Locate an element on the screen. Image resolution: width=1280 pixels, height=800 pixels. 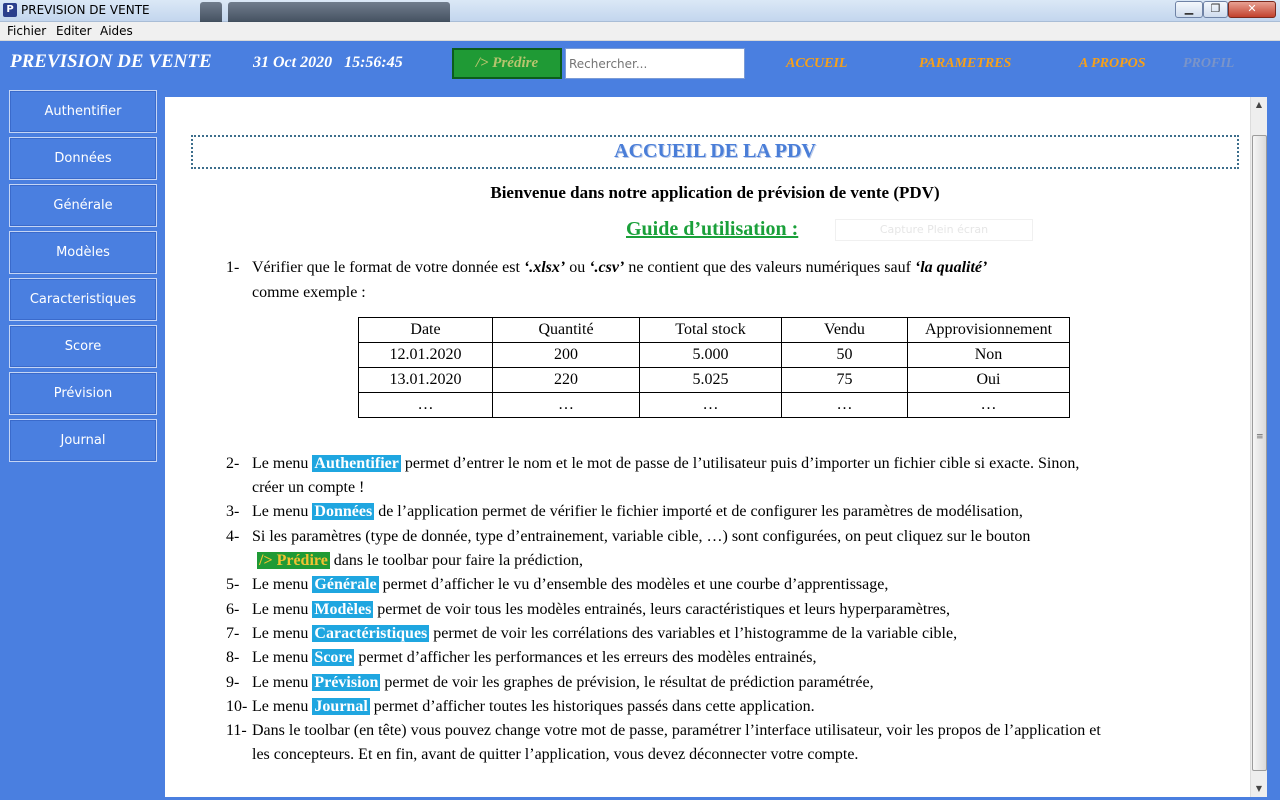
step-2-number: 2- is located at coordinates (233, 463).